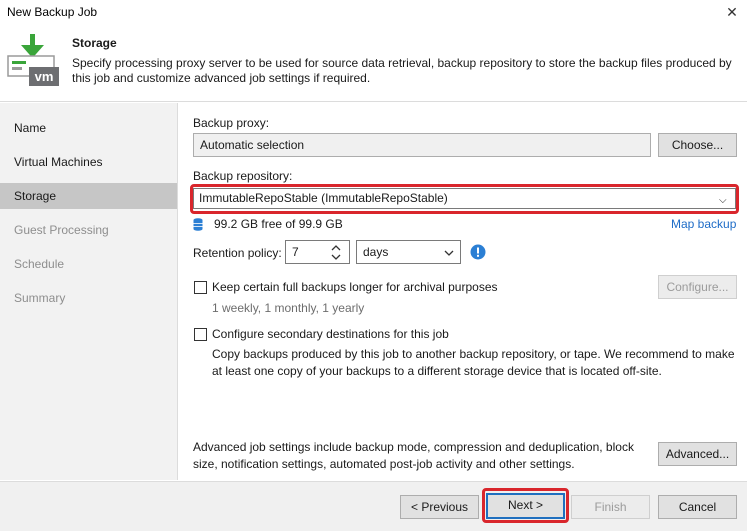 The width and height of the screenshot is (747, 531). Describe the element at coordinates (525, 506) in the screenshot. I see `next-button: Next >` at that location.